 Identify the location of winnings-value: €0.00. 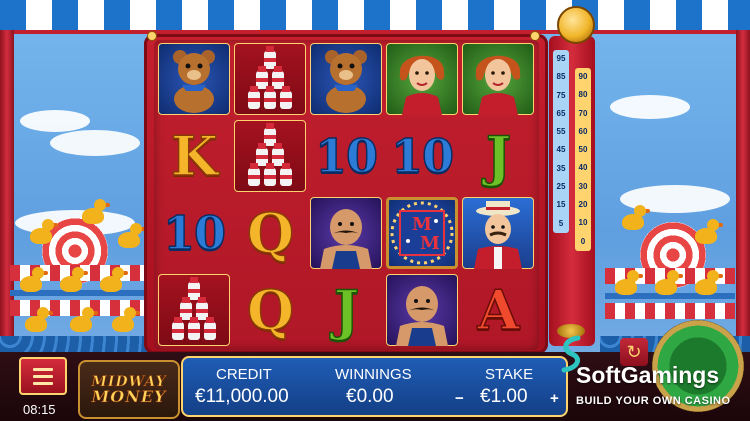
(370, 396).